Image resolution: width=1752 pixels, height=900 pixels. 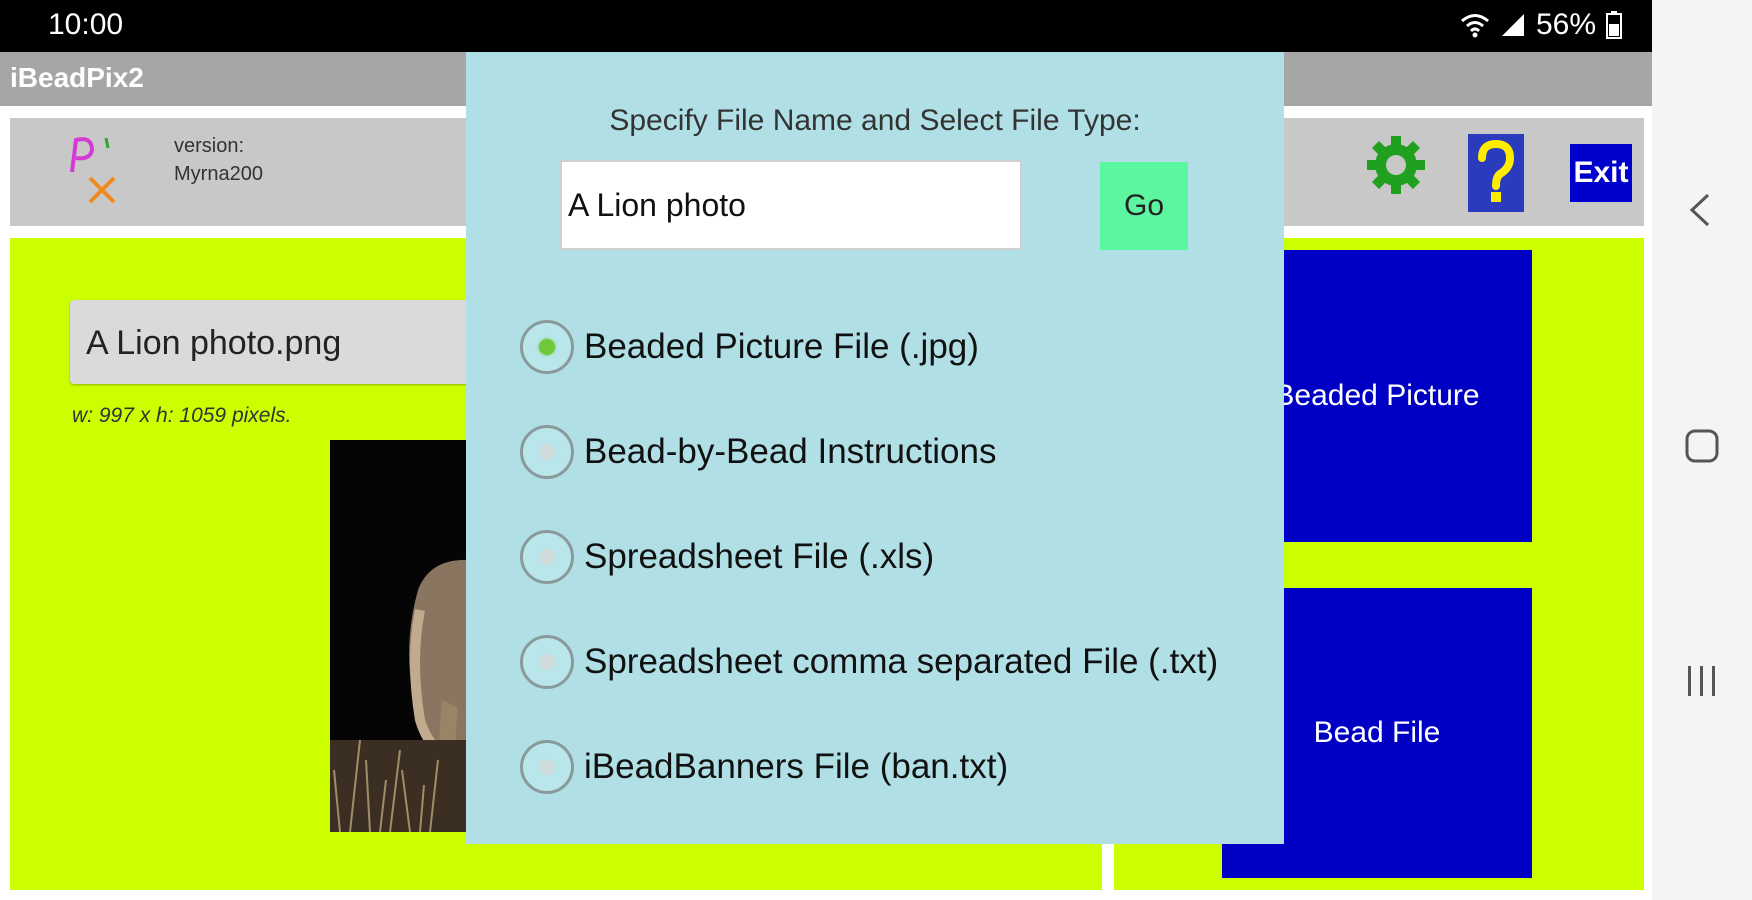 What do you see at coordinates (1565, 24) in the screenshot?
I see `battery-percent: 56%` at bounding box center [1565, 24].